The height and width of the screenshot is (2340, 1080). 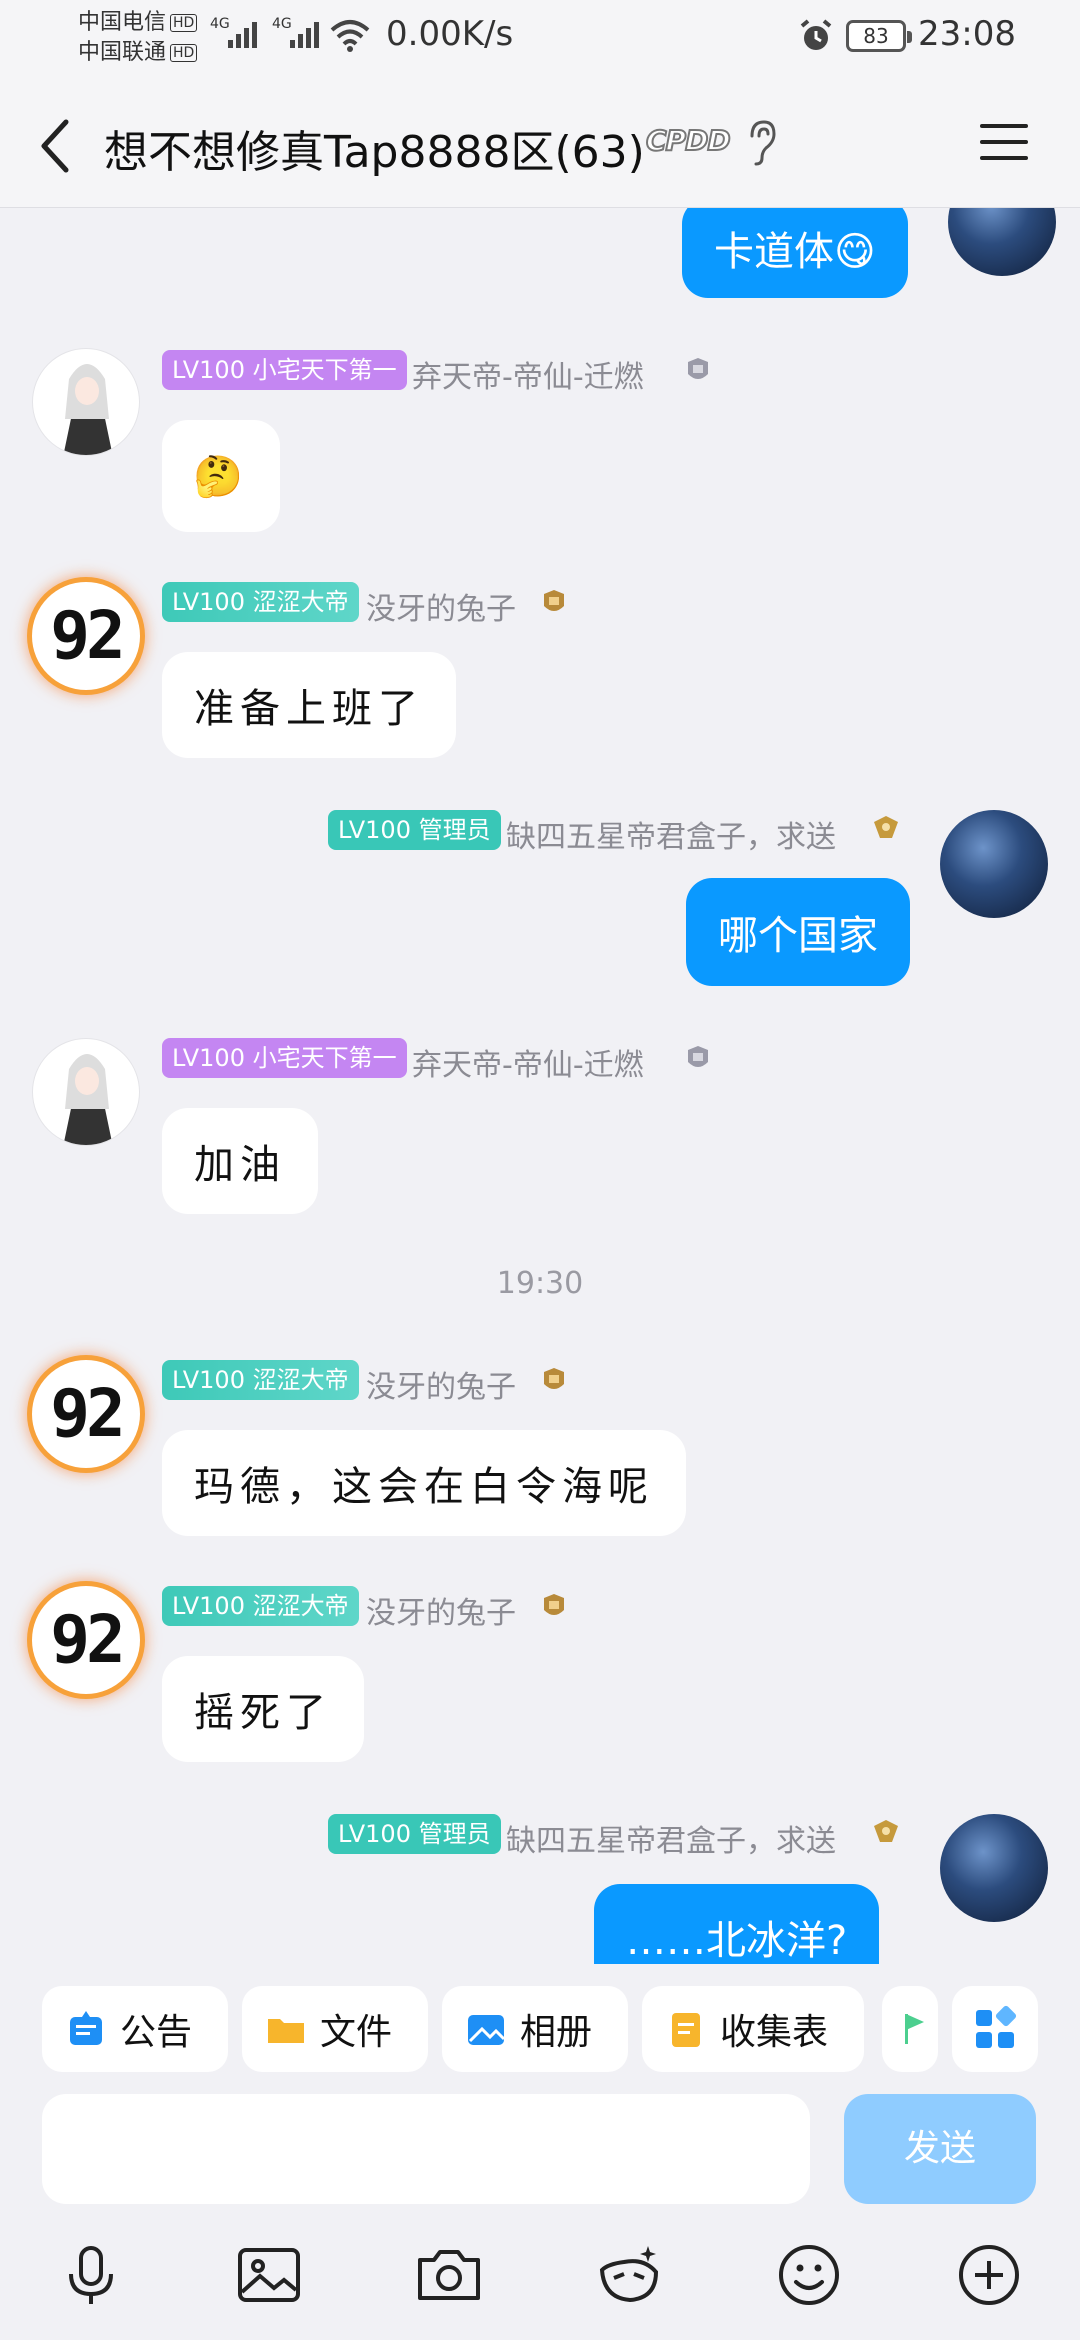 I want to click on flag-icon, so click(x=914, y=2029).